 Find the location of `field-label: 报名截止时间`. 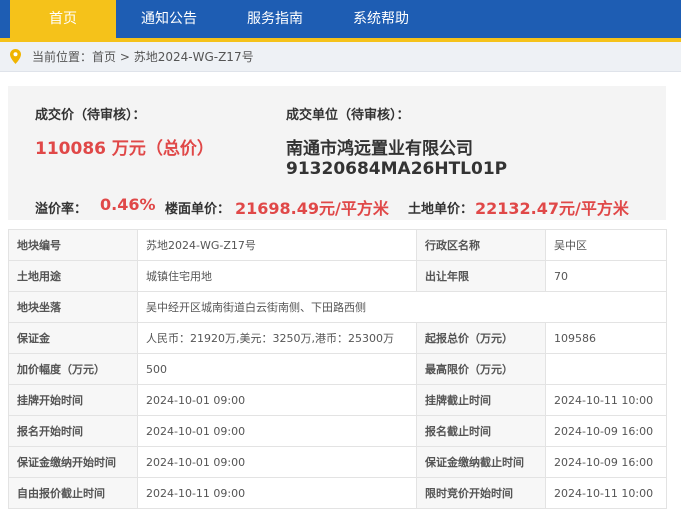

field-label: 报名截止时间 is located at coordinates (481, 431).